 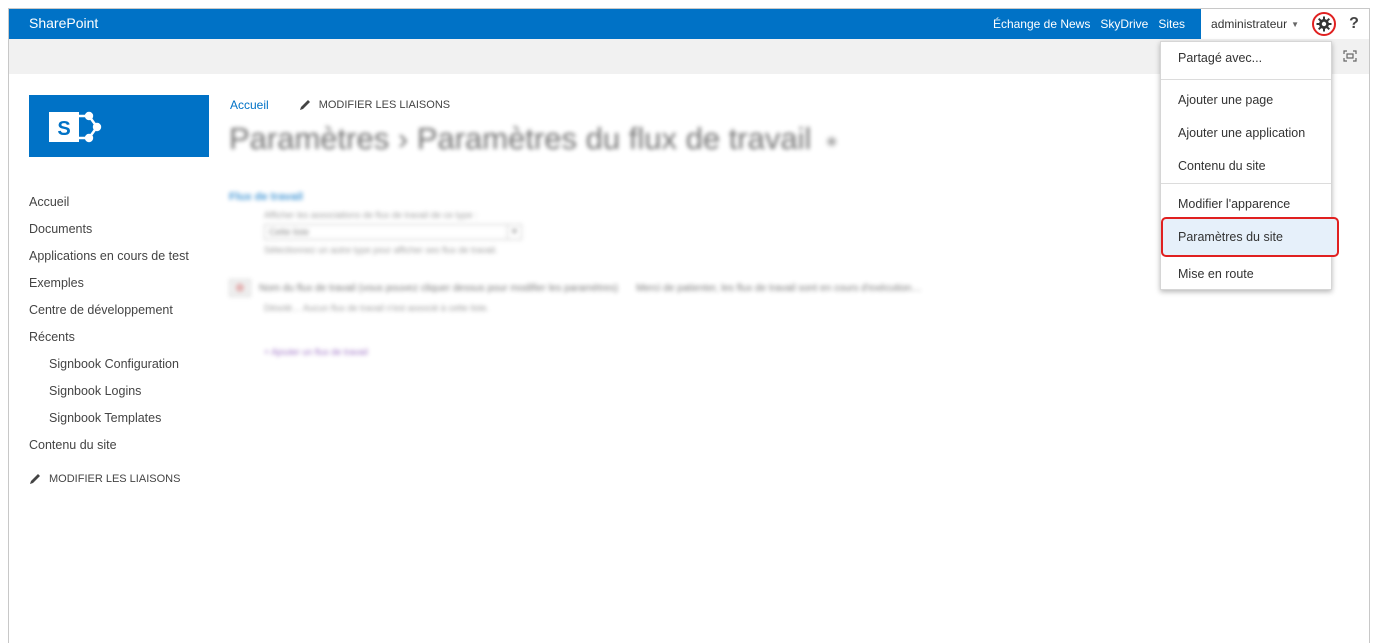 What do you see at coordinates (119, 202) in the screenshot?
I see `nav-item-accueil: Accueil` at bounding box center [119, 202].